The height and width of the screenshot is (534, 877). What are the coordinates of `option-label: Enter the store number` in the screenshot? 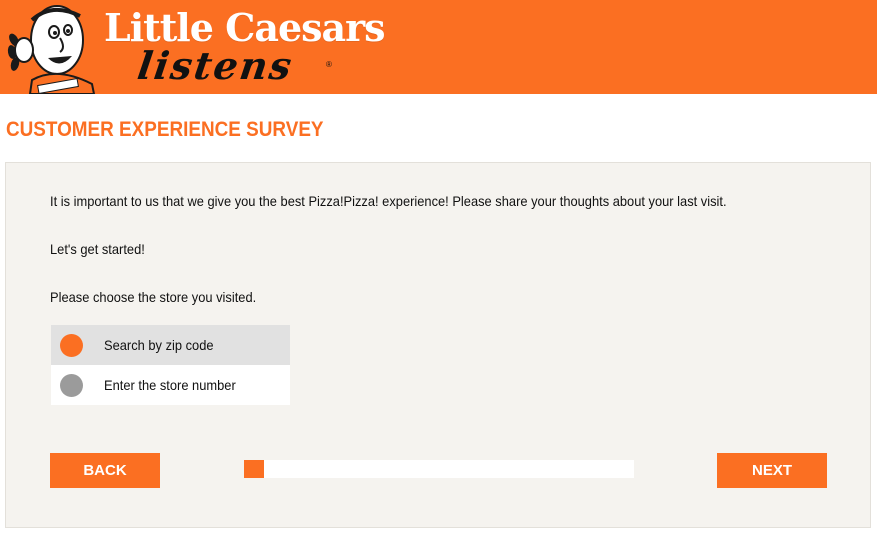 It's located at (170, 385).